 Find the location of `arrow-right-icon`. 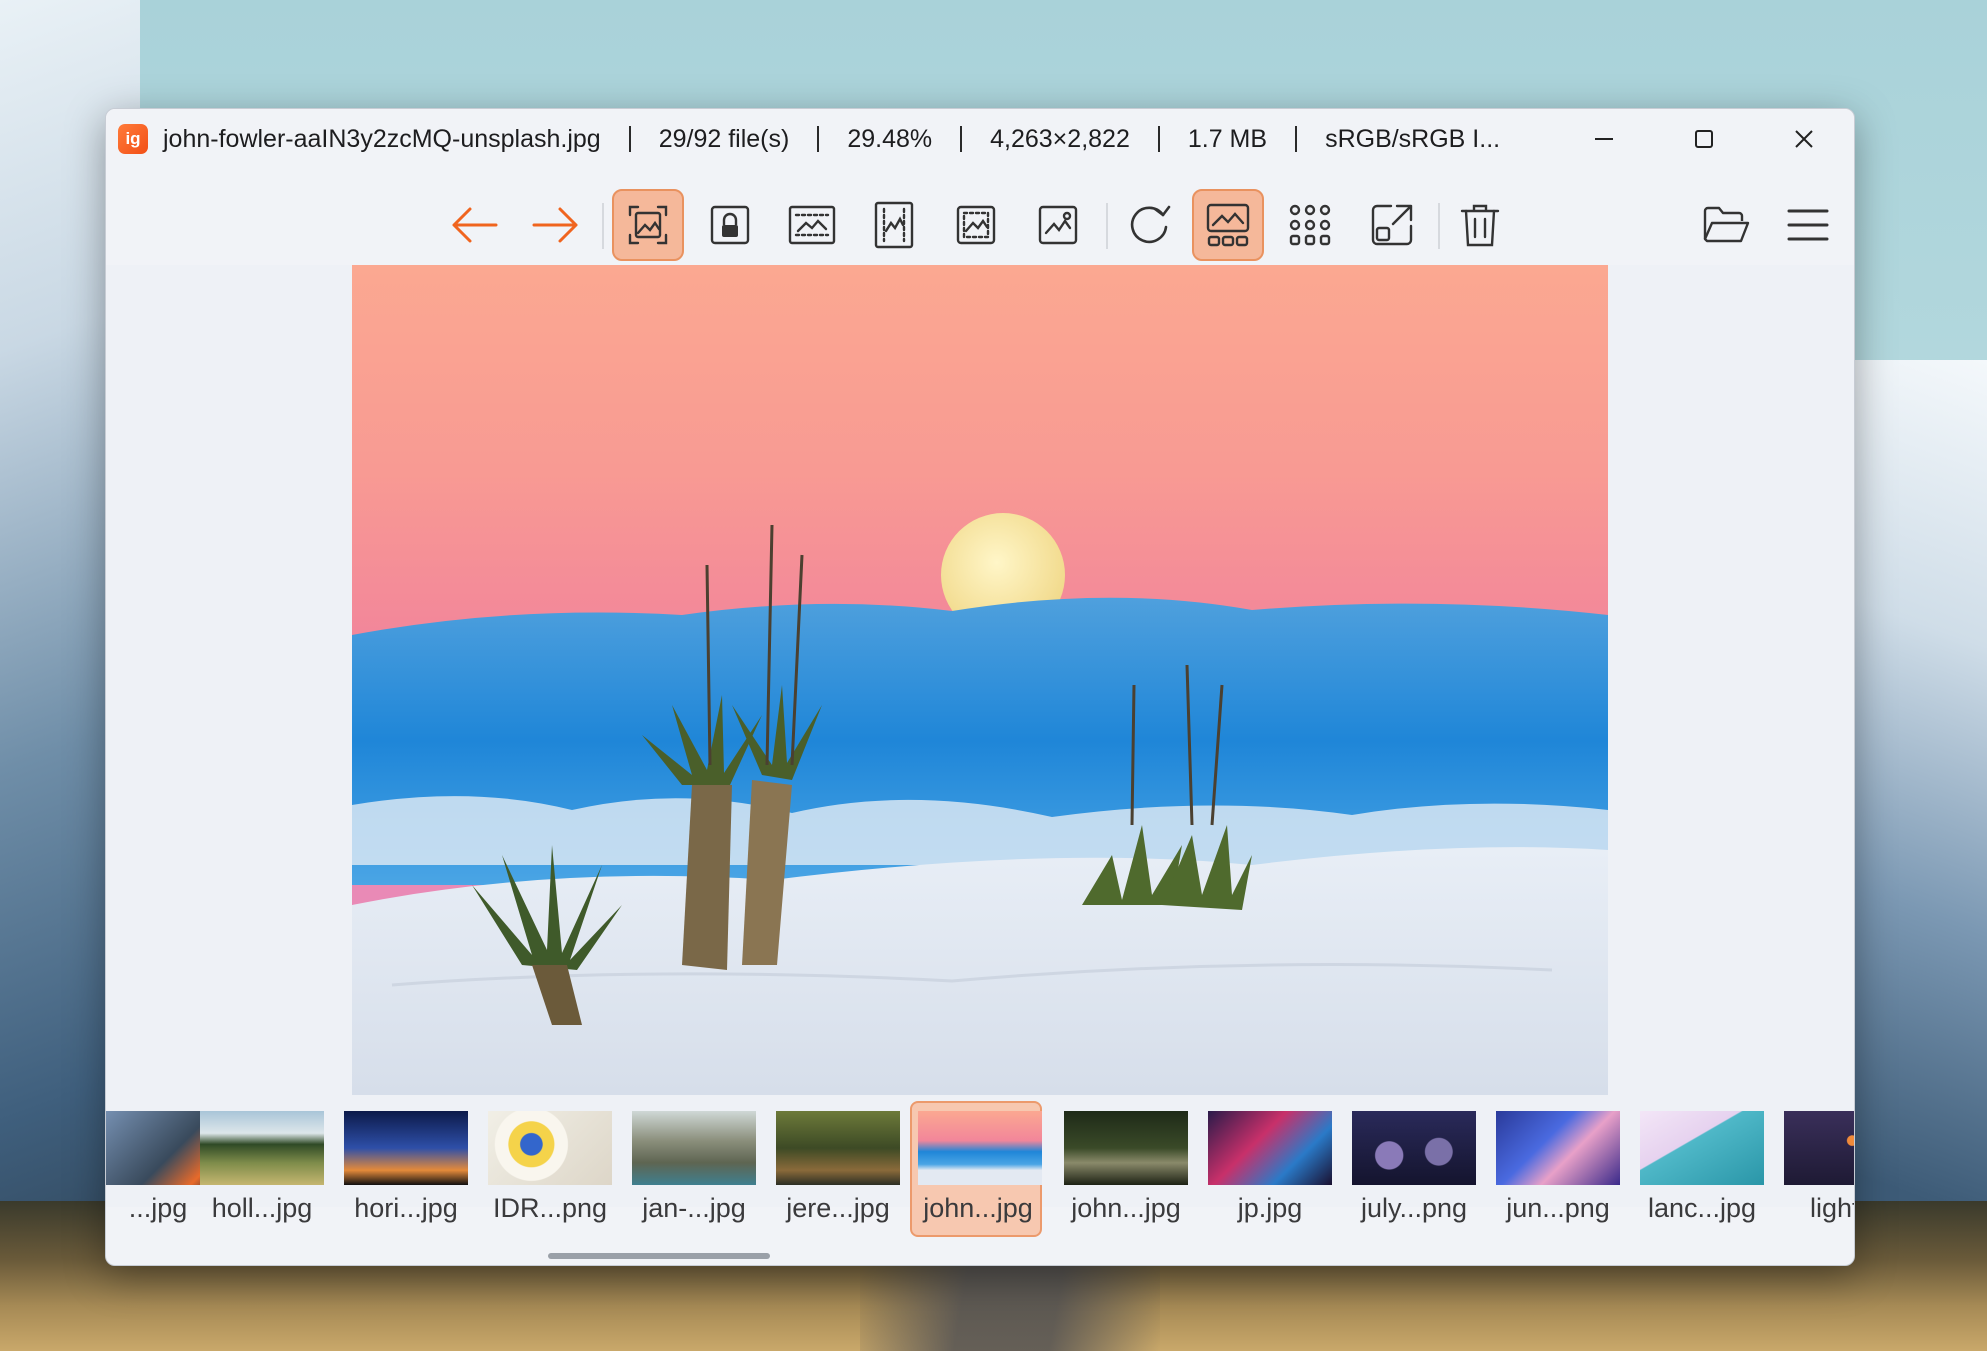

arrow-right-icon is located at coordinates (555, 225).